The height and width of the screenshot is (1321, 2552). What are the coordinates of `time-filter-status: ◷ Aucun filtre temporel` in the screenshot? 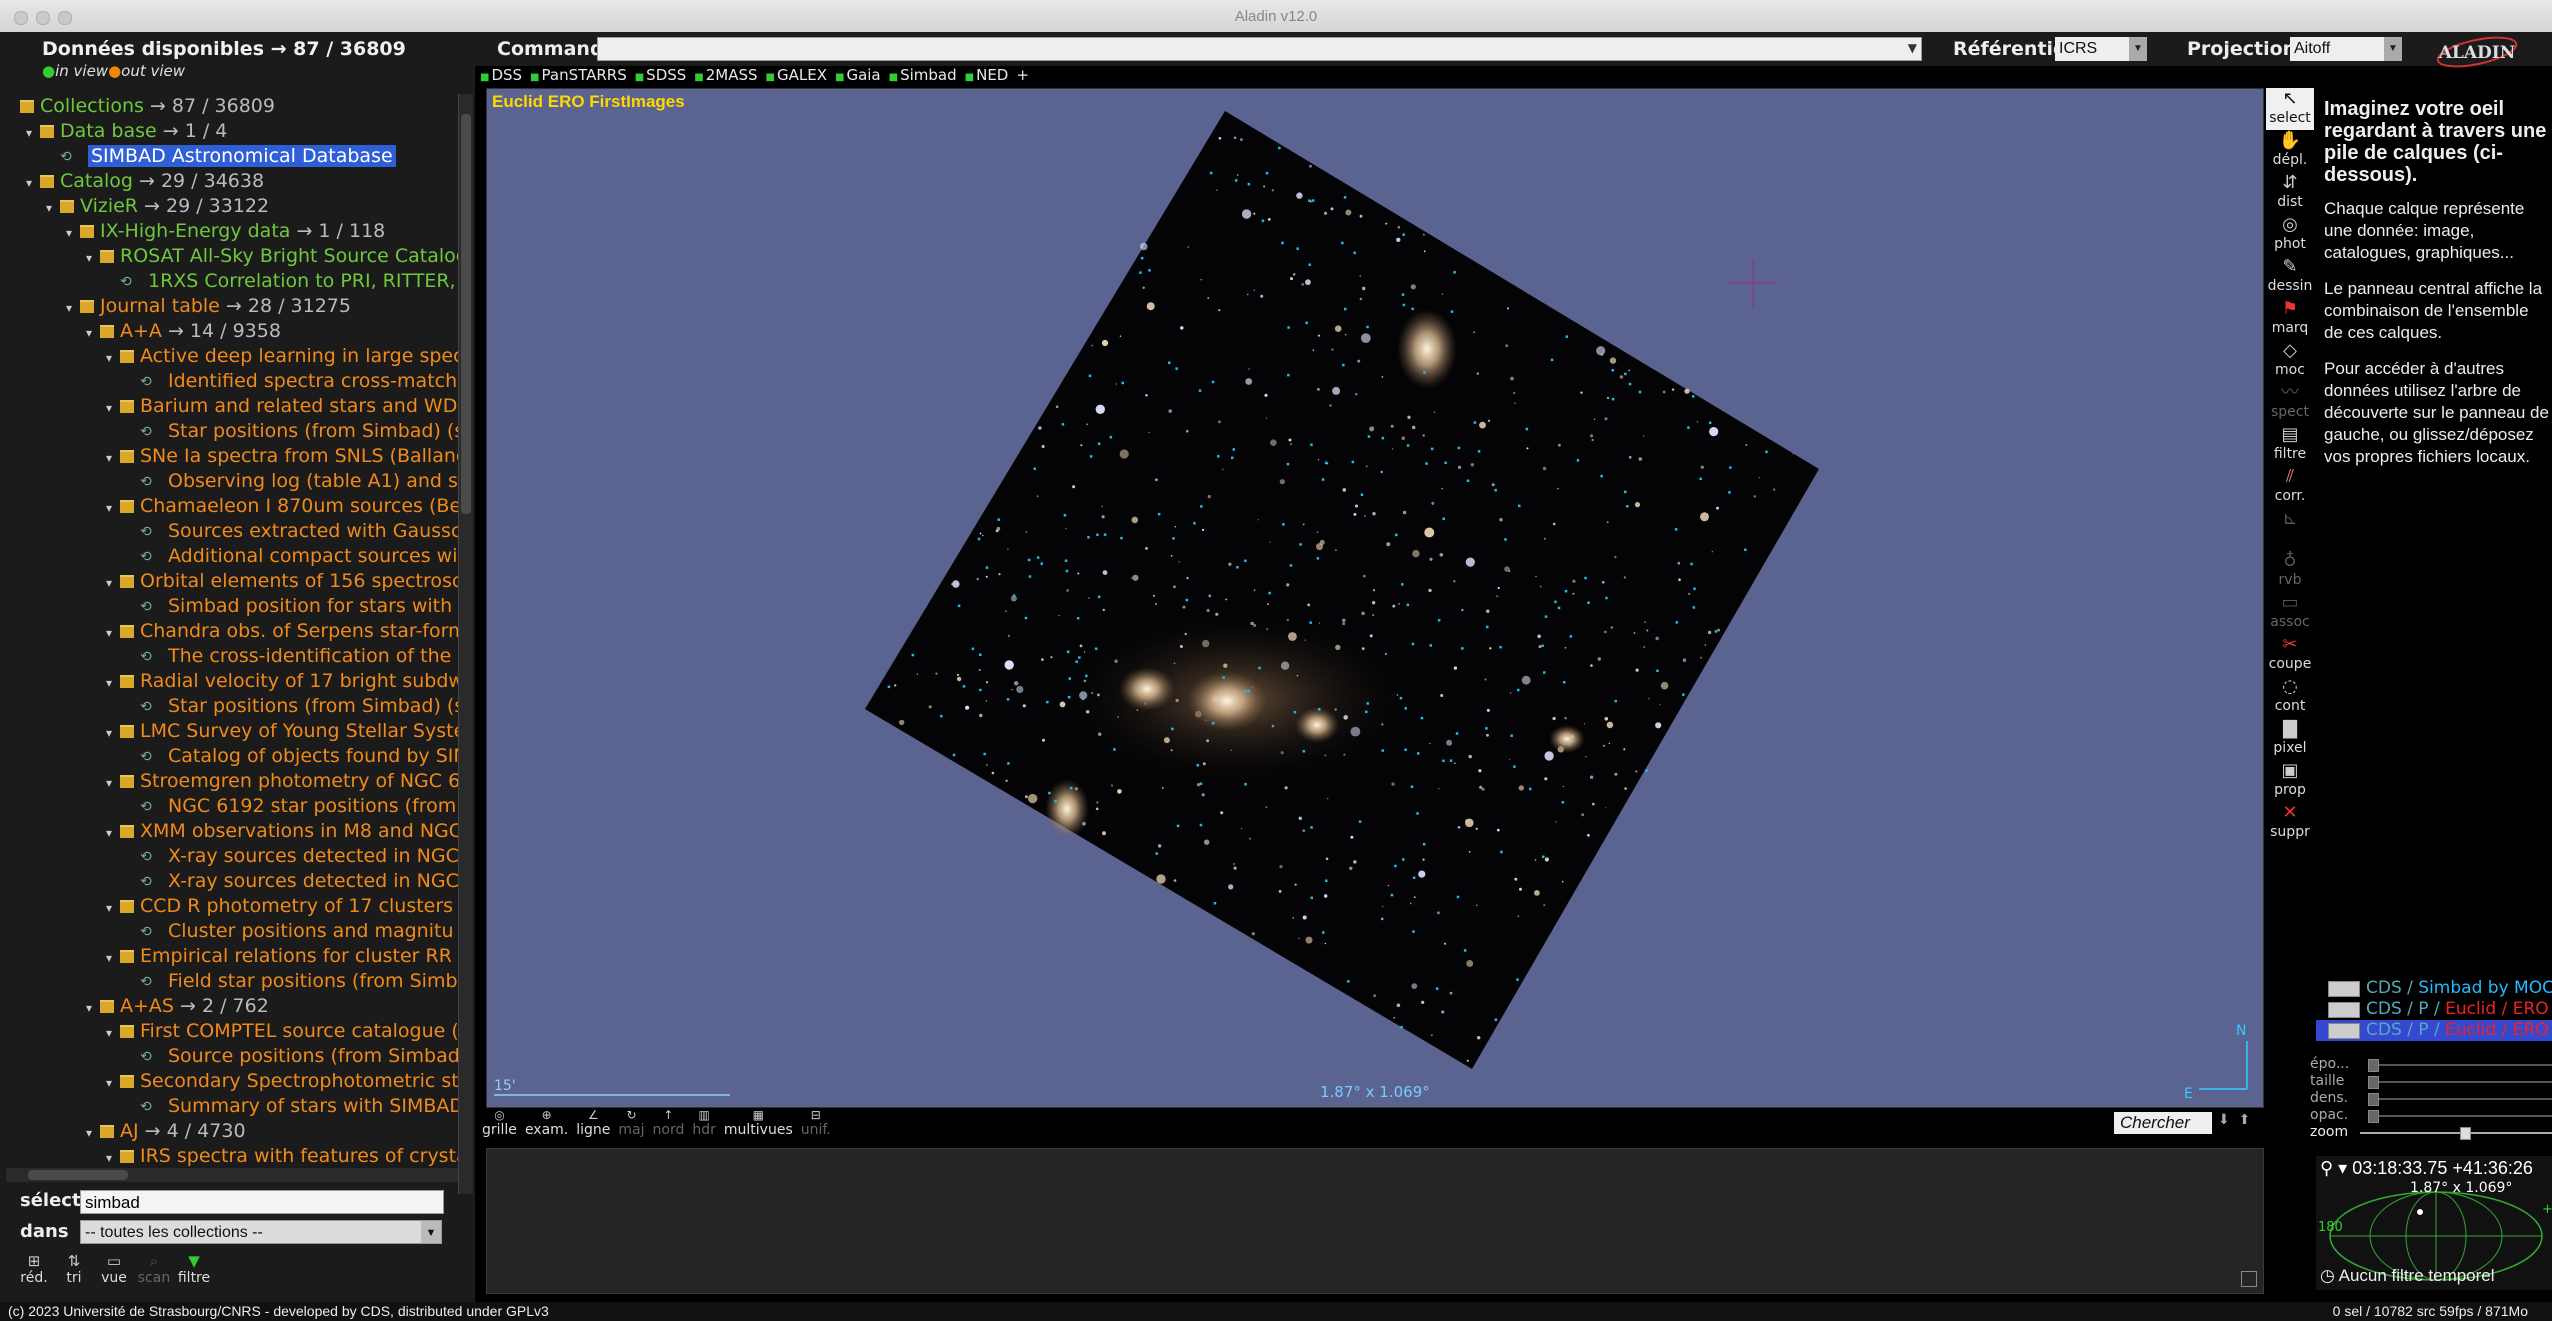 It's located at (2407, 1276).